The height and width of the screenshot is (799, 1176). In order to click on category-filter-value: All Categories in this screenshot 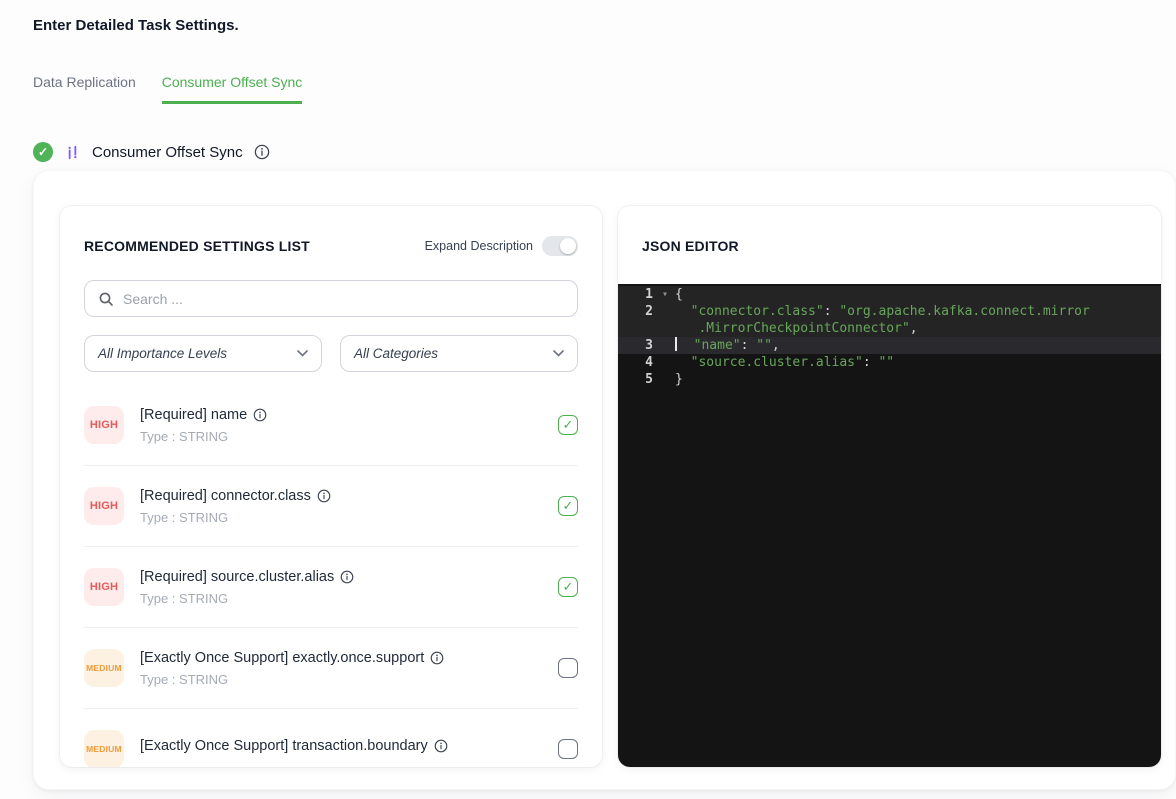, I will do `click(396, 353)`.